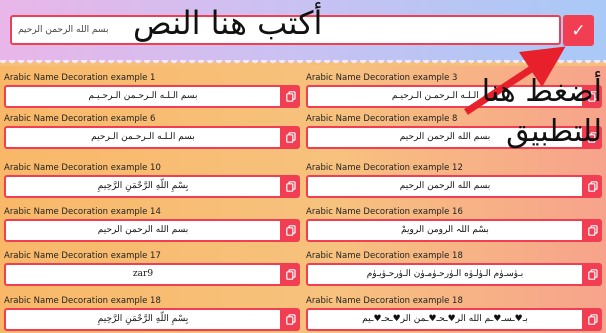 The image size is (606, 333). I want to click on arrow-icon, so click(515, 80).